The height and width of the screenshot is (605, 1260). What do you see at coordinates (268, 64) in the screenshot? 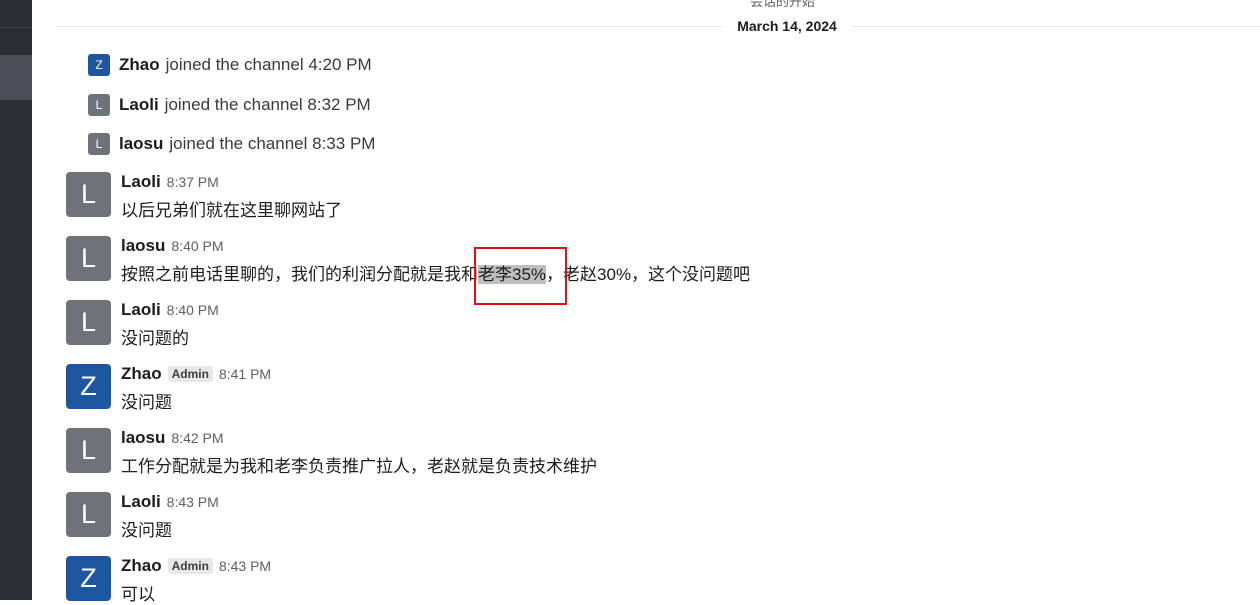
I see `join-text: joined the channel 4:20 PM` at bounding box center [268, 64].